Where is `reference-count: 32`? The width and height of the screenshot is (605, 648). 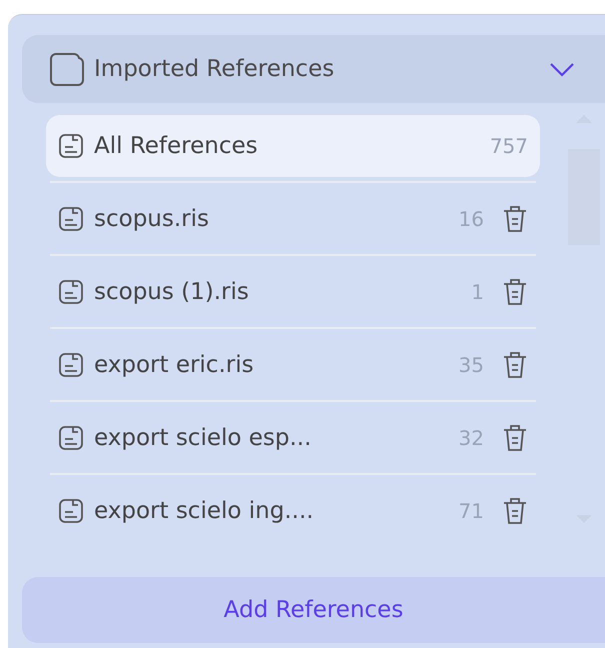
reference-count: 32 is located at coordinates (471, 438).